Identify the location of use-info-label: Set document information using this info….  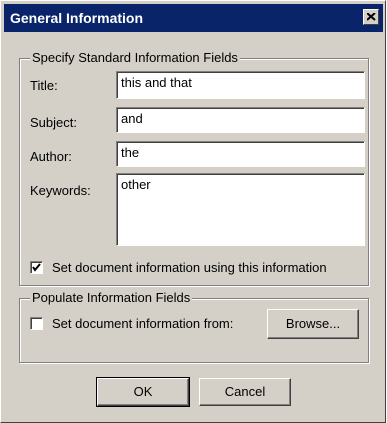
(189, 267).